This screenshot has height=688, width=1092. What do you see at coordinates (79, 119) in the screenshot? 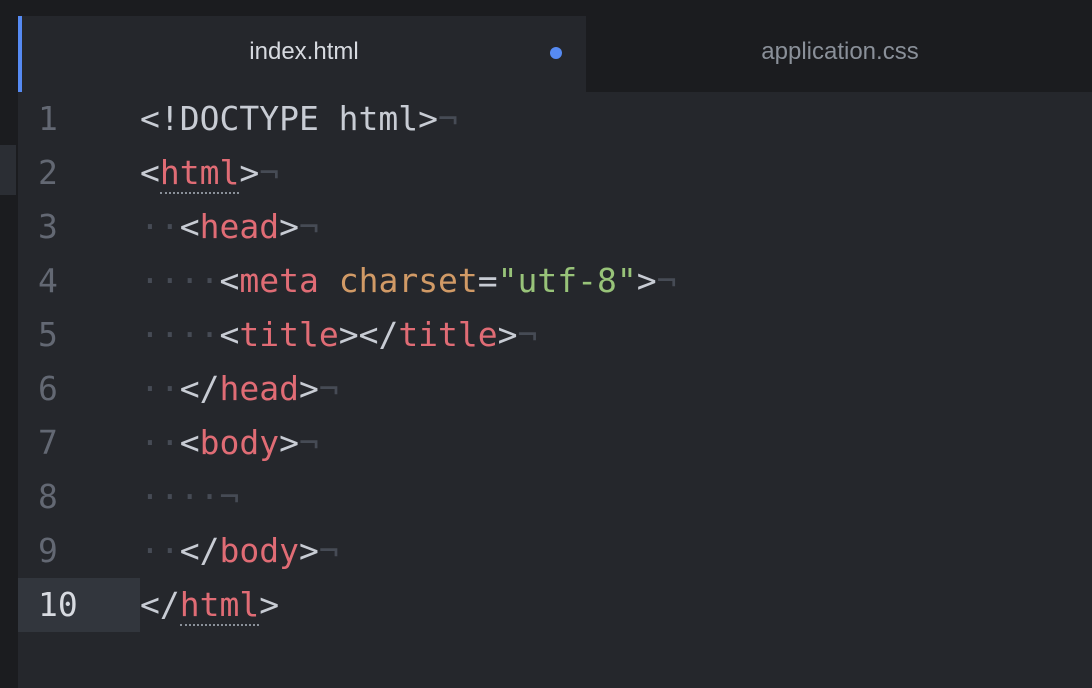
I see `line-number: 1` at bounding box center [79, 119].